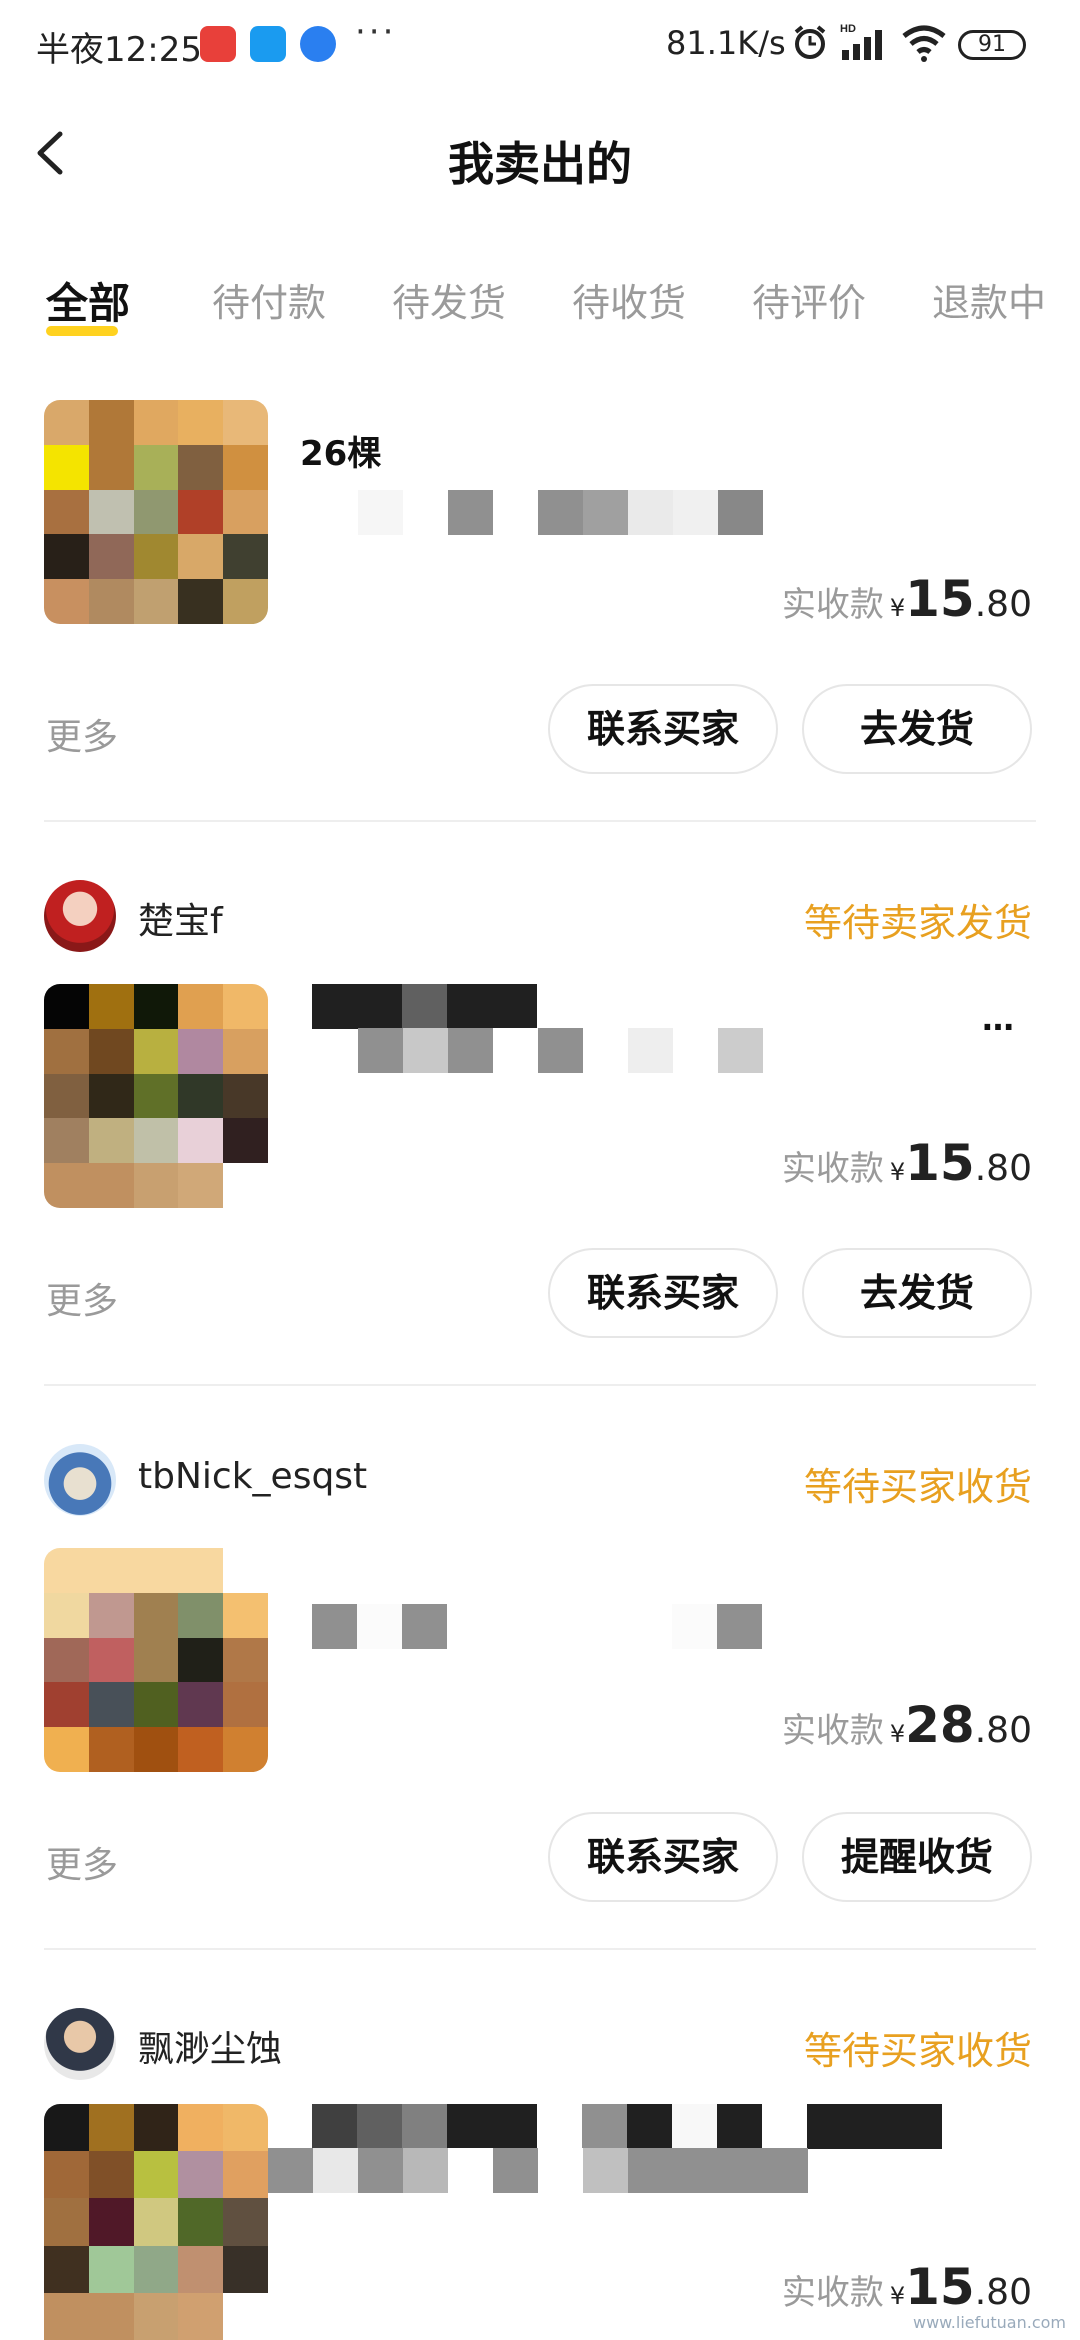 This screenshot has height=2340, width=1080. What do you see at coordinates (180, 918) in the screenshot?
I see `buyer-name: 楚宝f` at bounding box center [180, 918].